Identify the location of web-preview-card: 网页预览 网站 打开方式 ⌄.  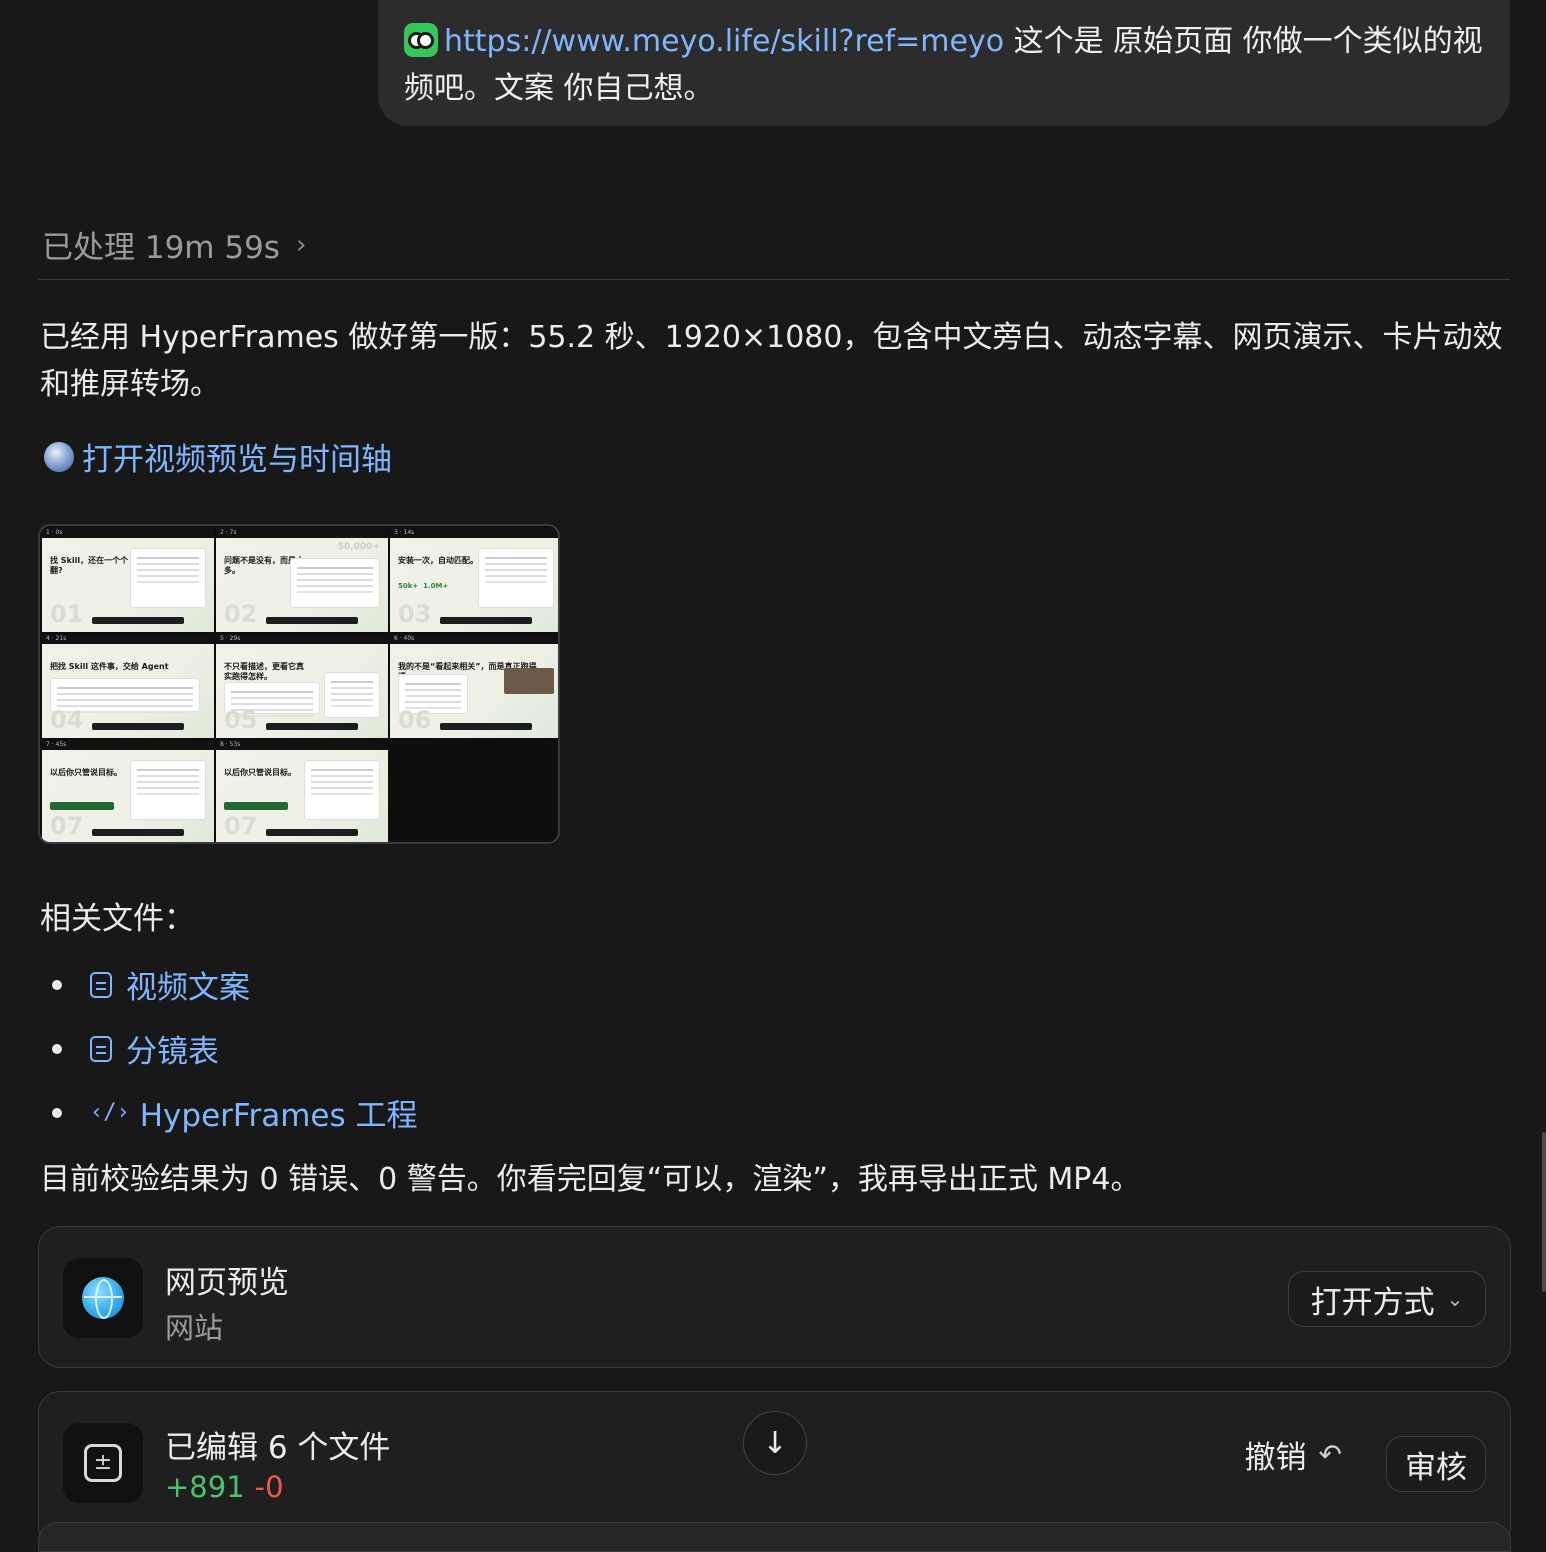
(774, 1297).